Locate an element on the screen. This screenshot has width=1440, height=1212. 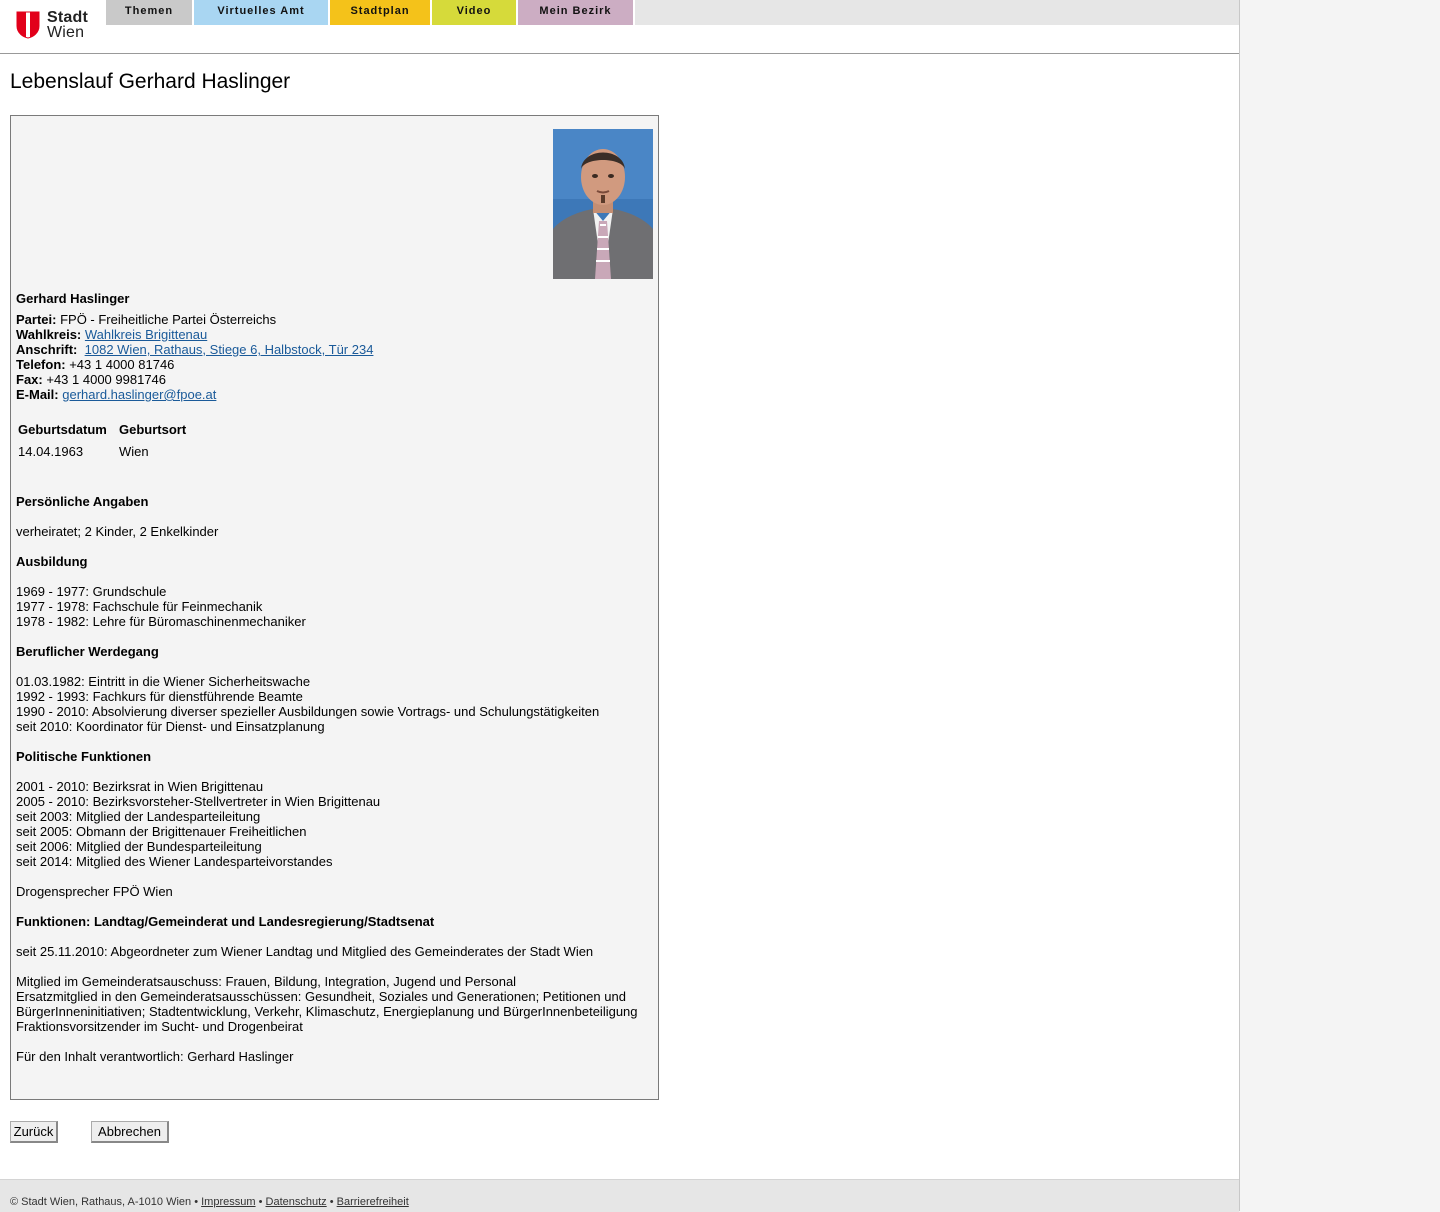
drogen-text: Drogensprecher FPÖ Wien is located at coordinates (94, 891).